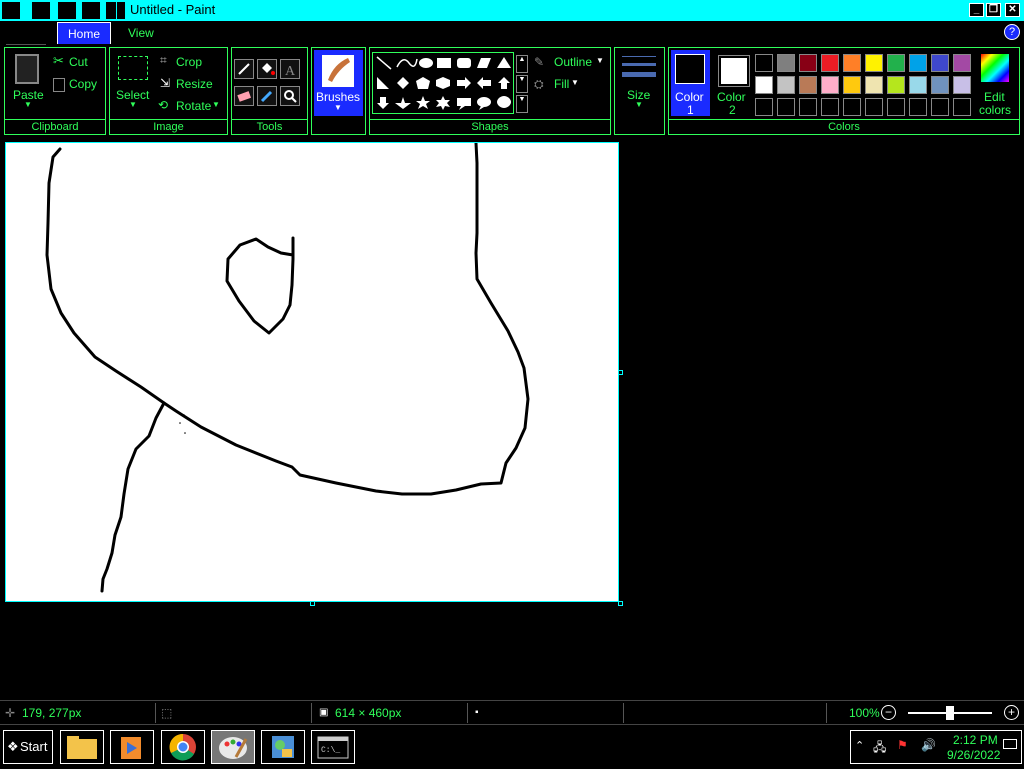  What do you see at coordinates (91, 10) in the screenshot?
I see `redo-icon` at bounding box center [91, 10].